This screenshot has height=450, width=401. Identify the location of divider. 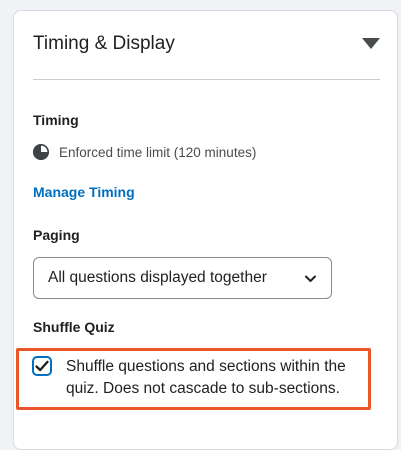
(206, 79).